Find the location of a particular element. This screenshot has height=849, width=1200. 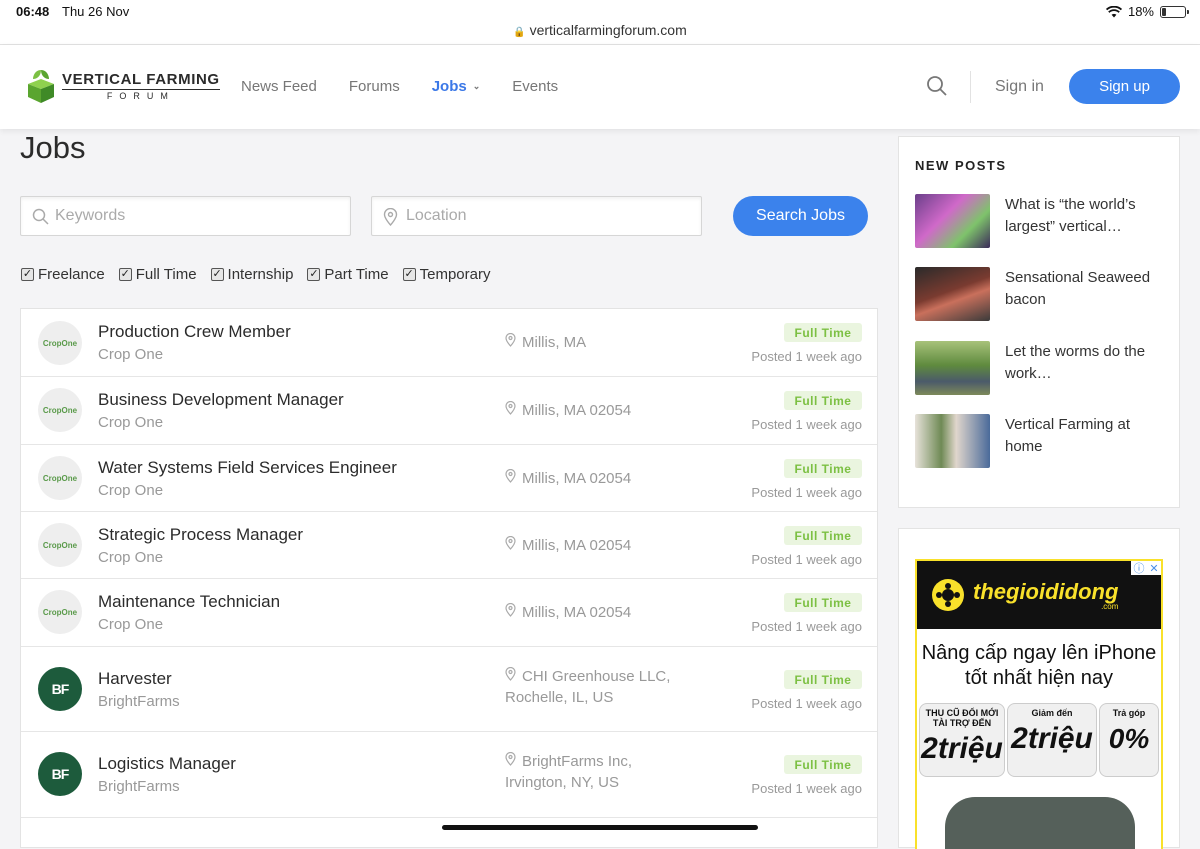

post-title: Sensational Seaweed bacon is located at coordinates (1085, 289).